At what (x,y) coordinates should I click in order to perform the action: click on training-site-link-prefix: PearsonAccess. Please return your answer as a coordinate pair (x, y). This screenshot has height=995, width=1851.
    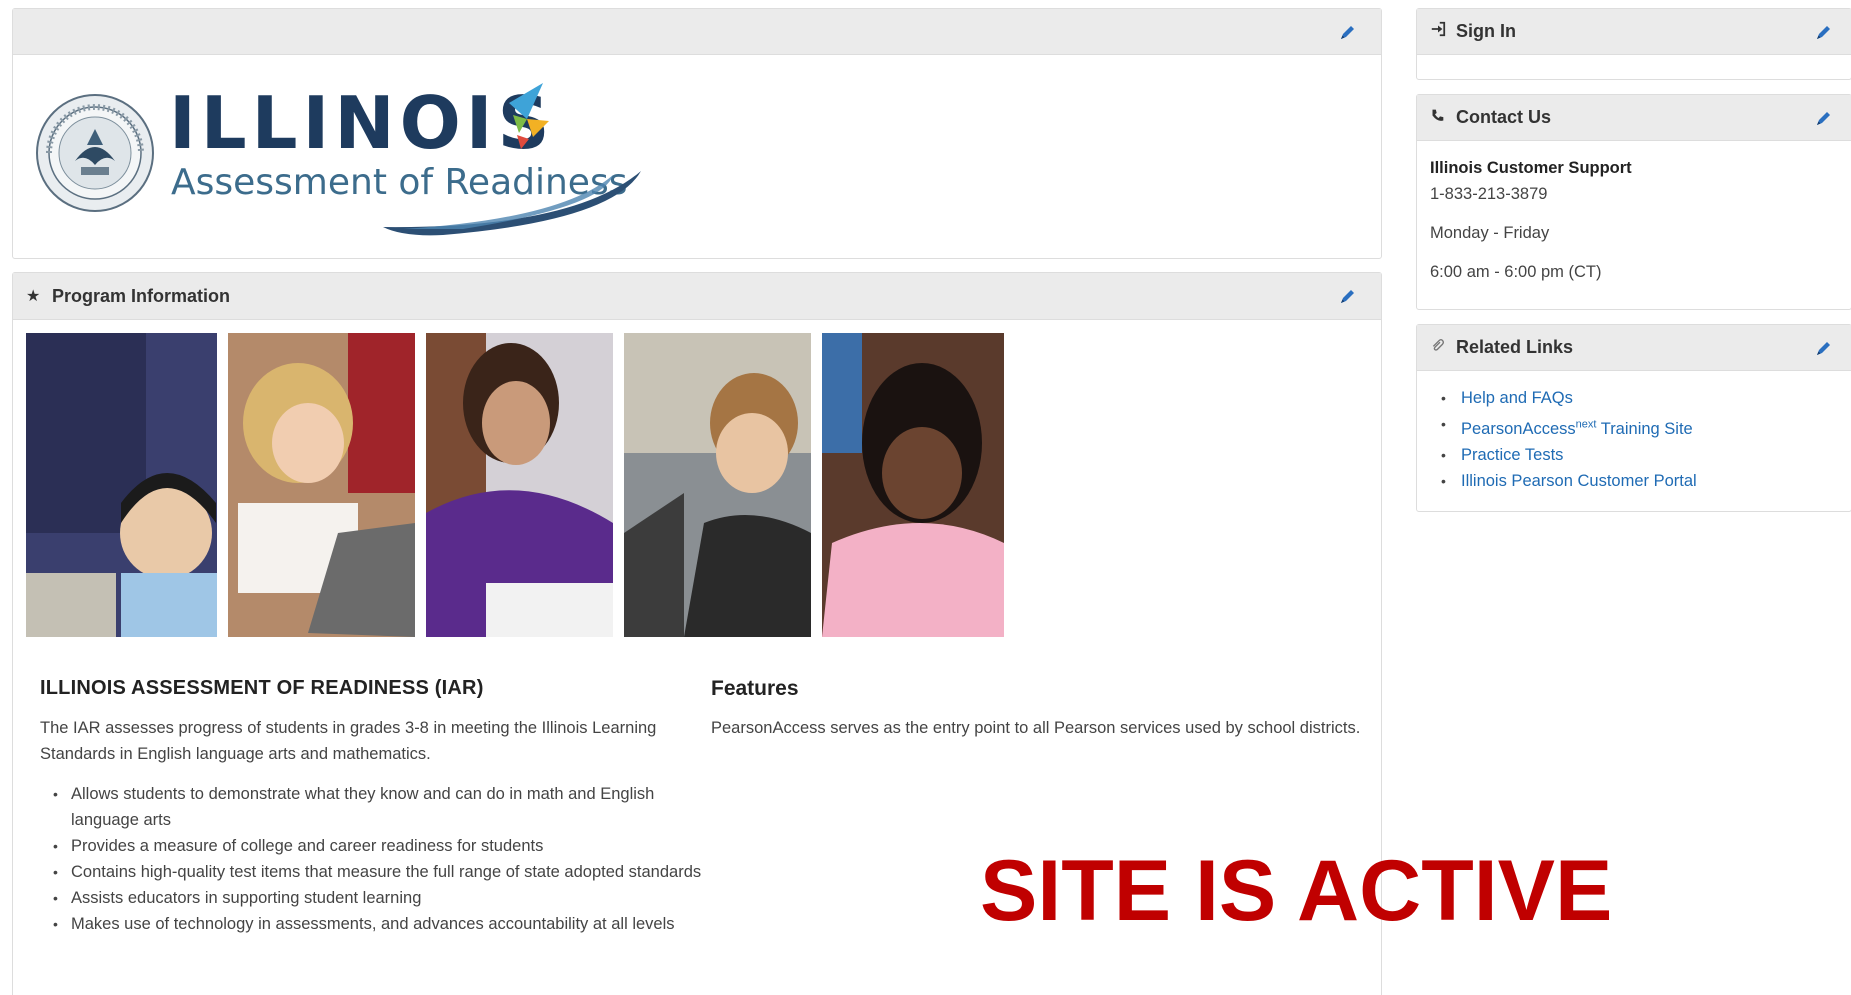
    Looking at the image, I should click on (1518, 428).